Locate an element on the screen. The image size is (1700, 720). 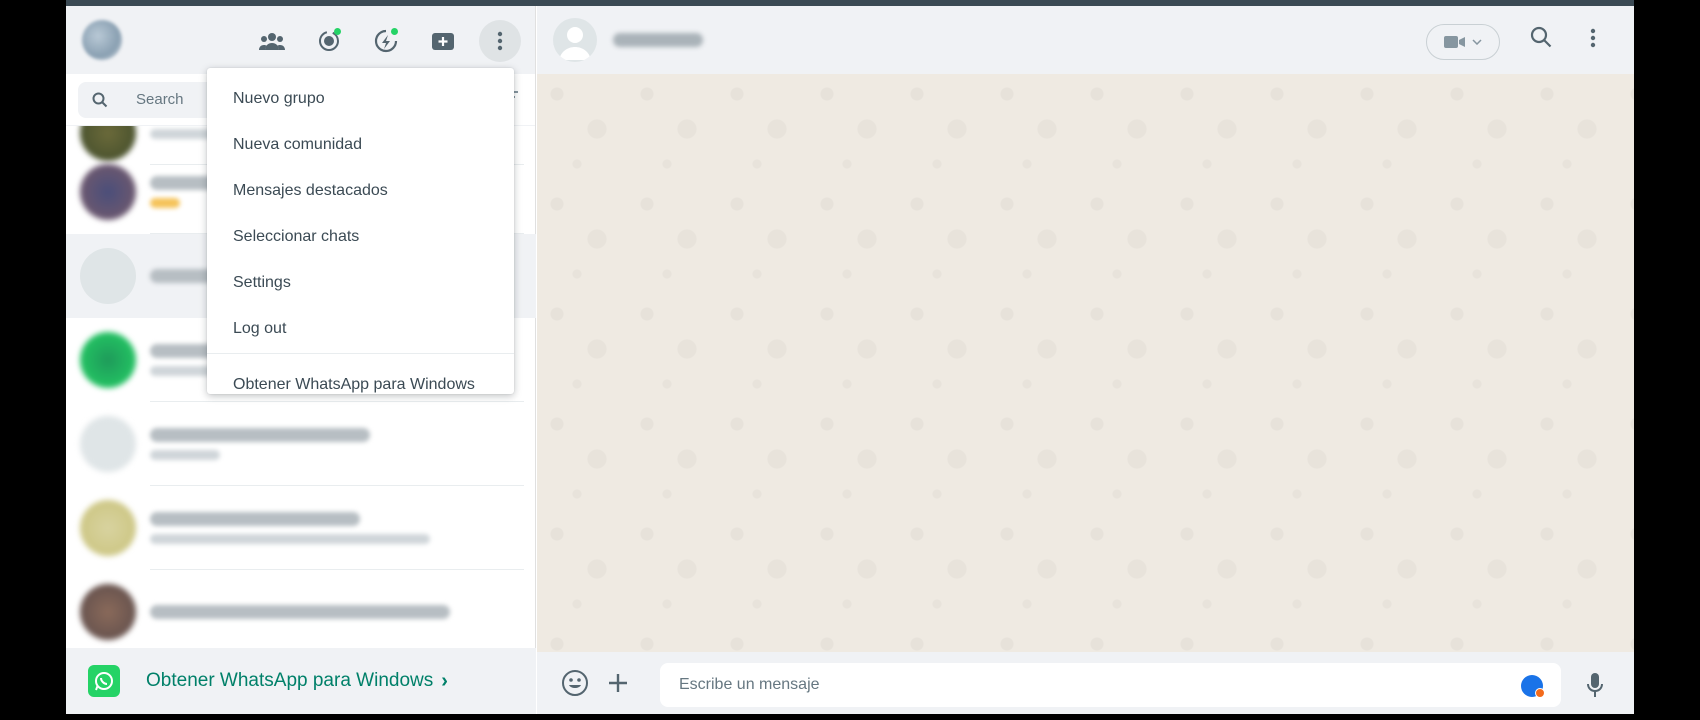
message-input: Escribe un mensaje is located at coordinates (1110, 685).